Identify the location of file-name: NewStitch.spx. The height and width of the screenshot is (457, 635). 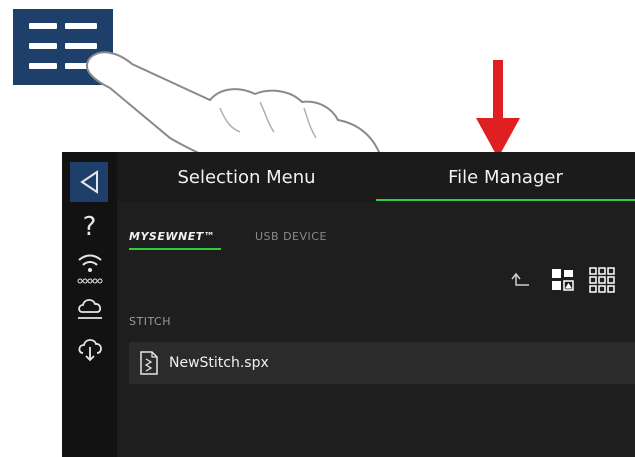
(219, 363).